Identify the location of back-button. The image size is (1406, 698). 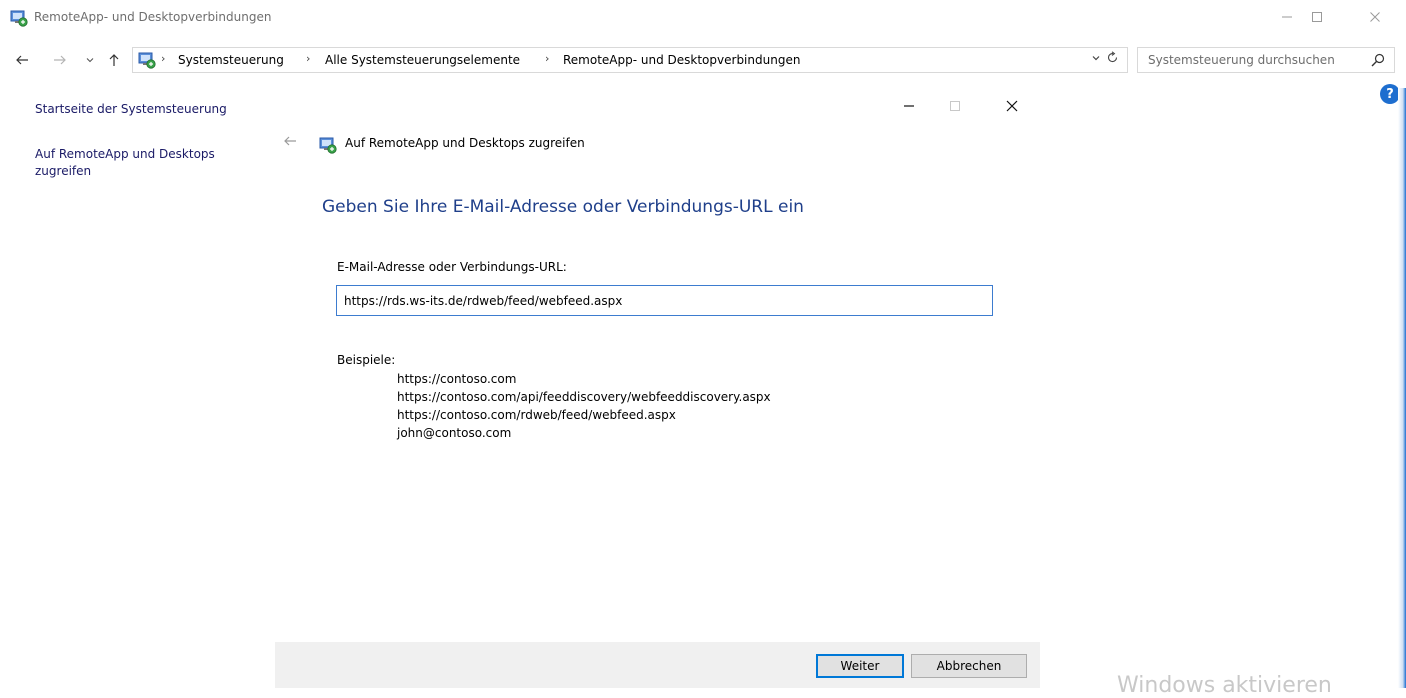
(22, 60).